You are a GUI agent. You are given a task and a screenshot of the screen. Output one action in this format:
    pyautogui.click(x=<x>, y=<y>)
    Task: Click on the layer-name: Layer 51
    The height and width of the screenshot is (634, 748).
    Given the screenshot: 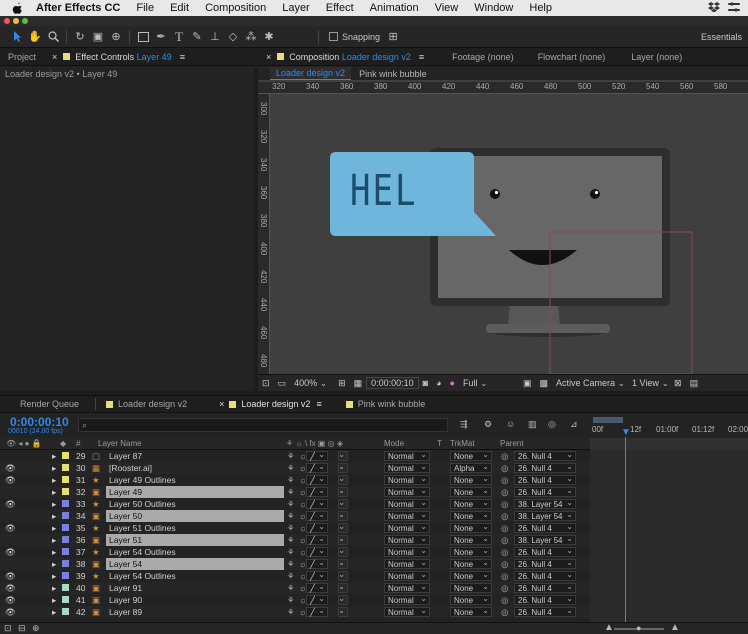 What is the action you would take?
    pyautogui.click(x=195, y=540)
    